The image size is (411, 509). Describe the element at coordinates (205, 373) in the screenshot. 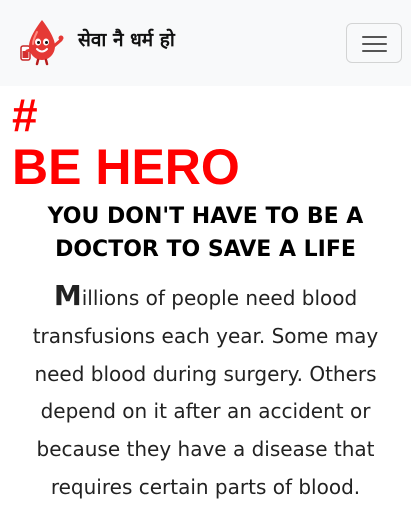

I see `paragraph-line: need blood during surgery. Others` at that location.